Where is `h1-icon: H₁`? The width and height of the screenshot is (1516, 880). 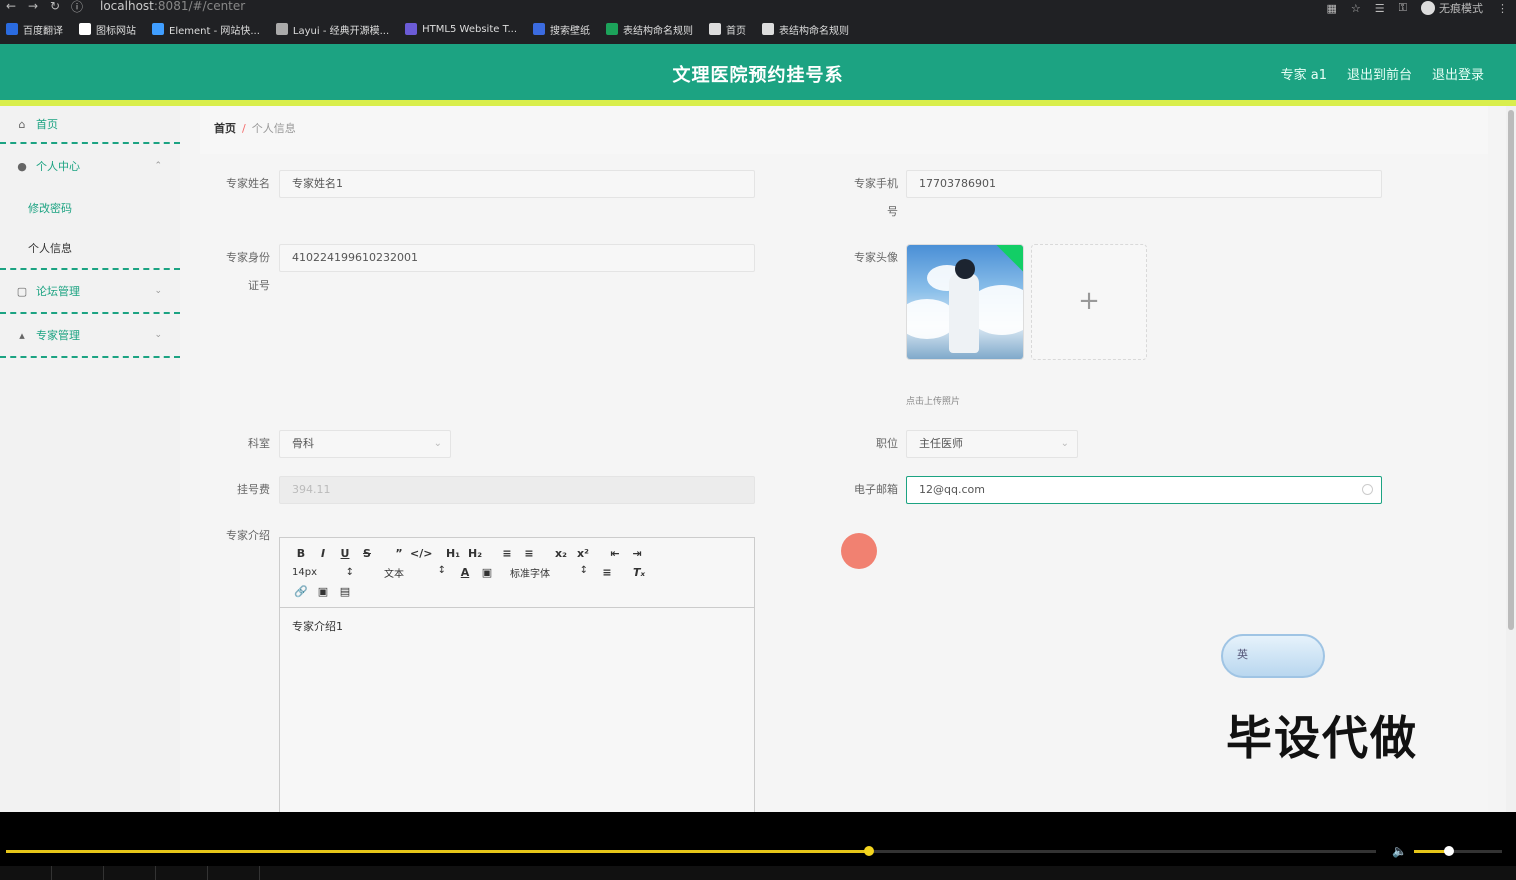
h1-icon: H₁ is located at coordinates (453, 553).